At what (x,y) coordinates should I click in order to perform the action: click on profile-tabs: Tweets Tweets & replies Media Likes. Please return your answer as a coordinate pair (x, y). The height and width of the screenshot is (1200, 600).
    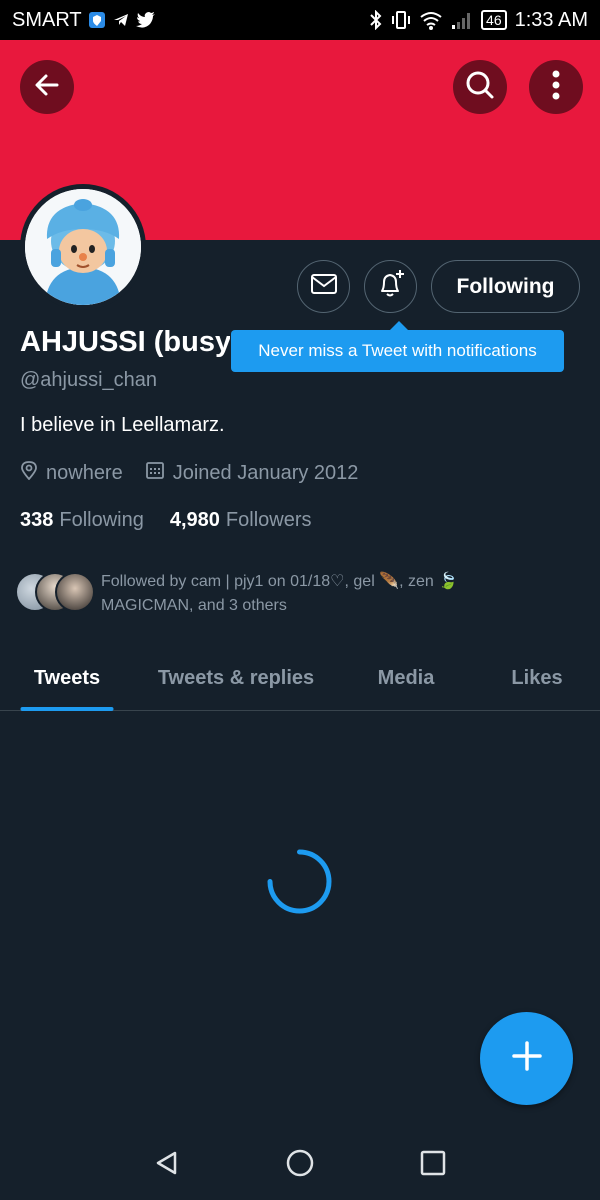
    Looking at the image, I should click on (300, 678).